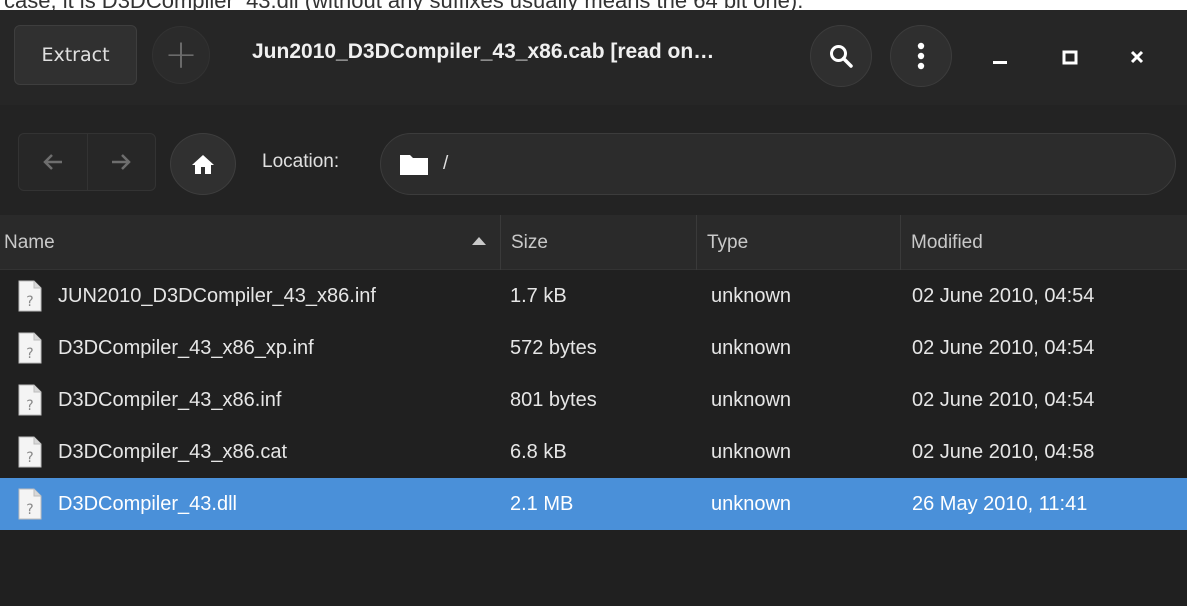  I want to click on location-field: /, so click(778, 164).